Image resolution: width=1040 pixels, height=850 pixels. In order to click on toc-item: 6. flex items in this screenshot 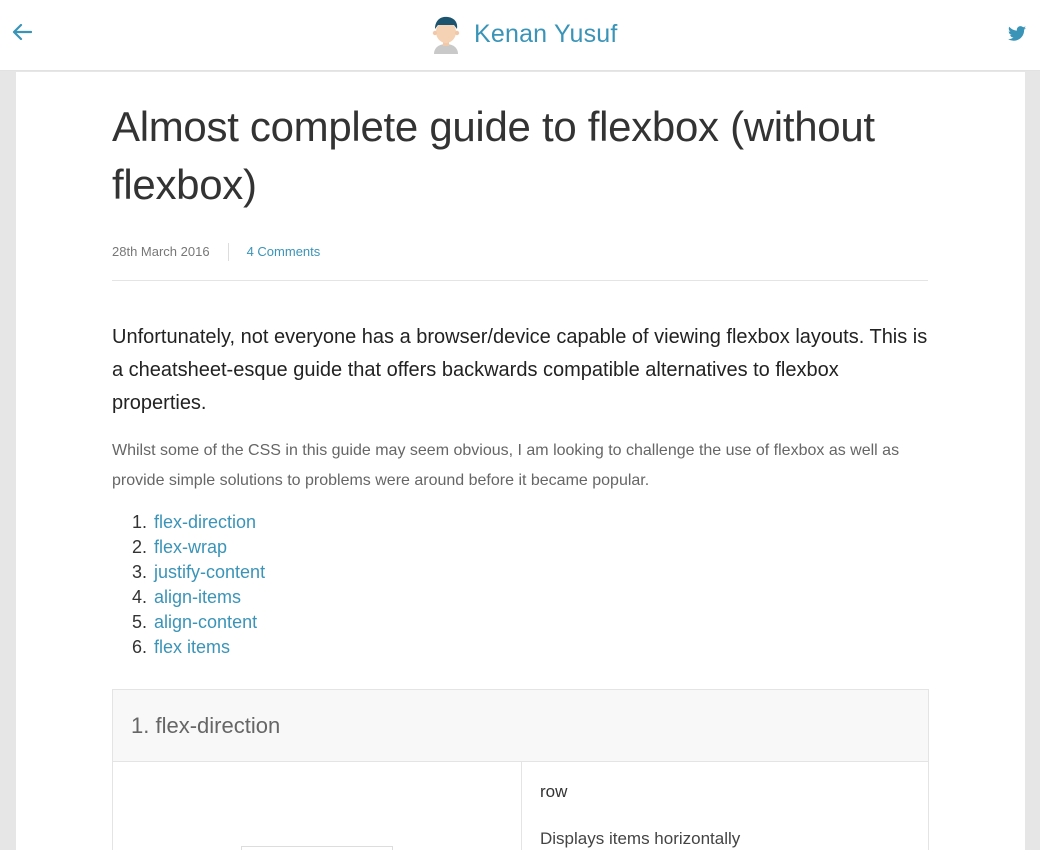, I will do `click(530, 647)`.